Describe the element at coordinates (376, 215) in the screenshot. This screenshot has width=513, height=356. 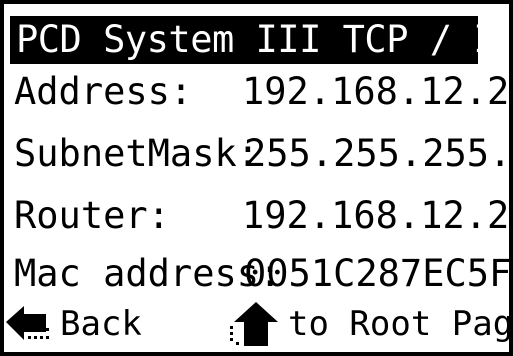
I see `router-value: 192.168.12.220` at that location.